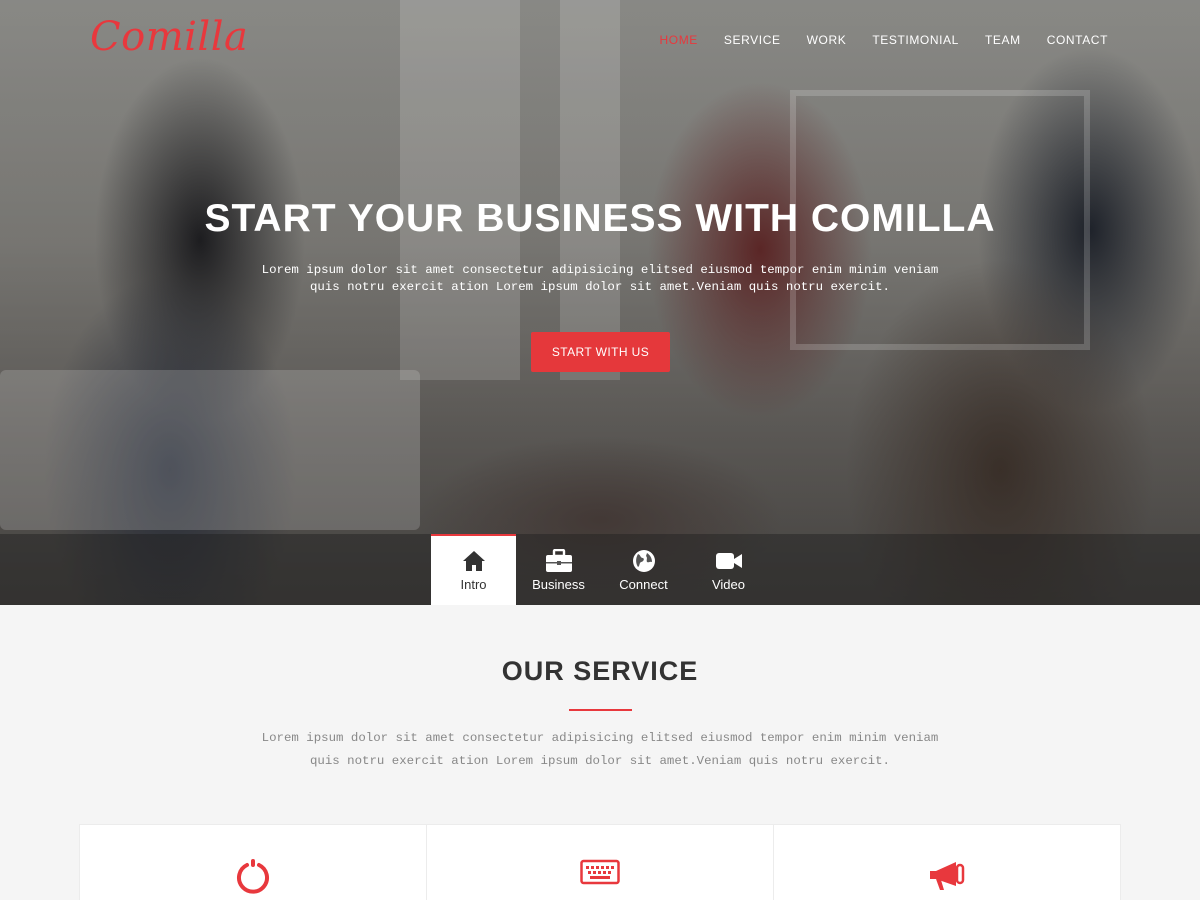  I want to click on briefcase-icon, so click(559, 561).